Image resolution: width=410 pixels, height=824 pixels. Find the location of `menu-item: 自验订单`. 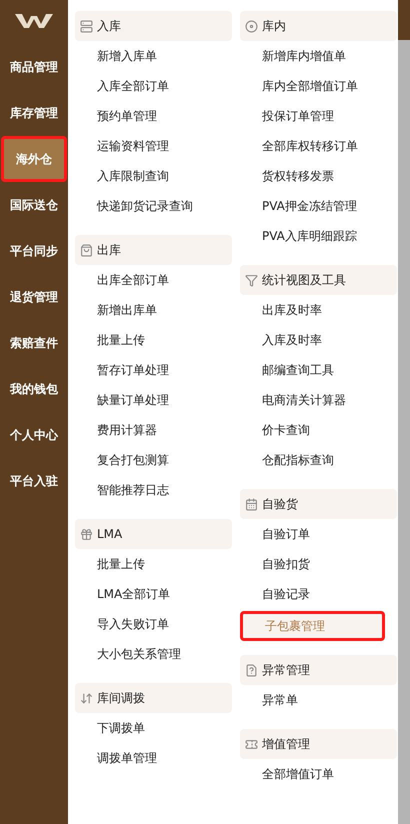

menu-item: 自验订单 is located at coordinates (318, 534).